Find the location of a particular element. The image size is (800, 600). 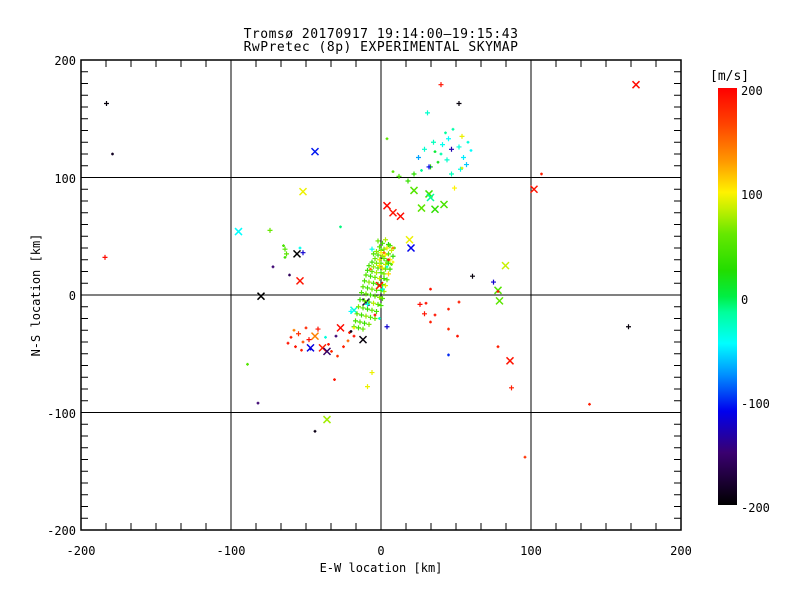

y-tick-label: -200 is located at coordinates (61, 531).